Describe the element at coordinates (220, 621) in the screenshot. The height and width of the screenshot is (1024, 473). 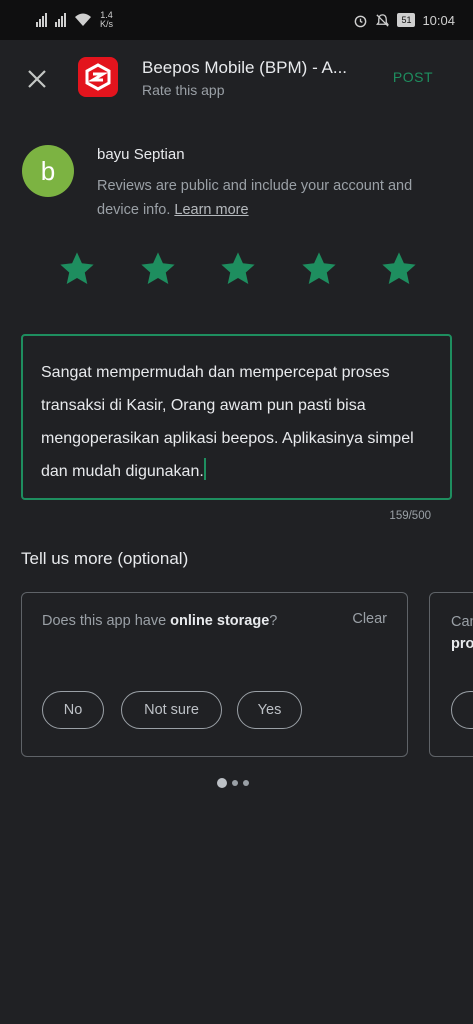
I see `question-bold: online storage` at that location.